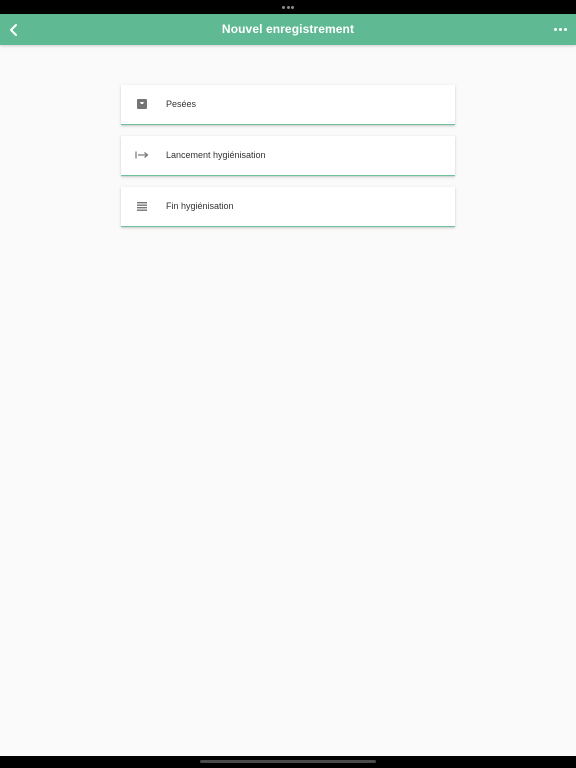 The image size is (576, 768). Describe the element at coordinates (288, 156) in the screenshot. I see `menu-item-lancement-hygienisation: Lancement hygiénisation` at that location.